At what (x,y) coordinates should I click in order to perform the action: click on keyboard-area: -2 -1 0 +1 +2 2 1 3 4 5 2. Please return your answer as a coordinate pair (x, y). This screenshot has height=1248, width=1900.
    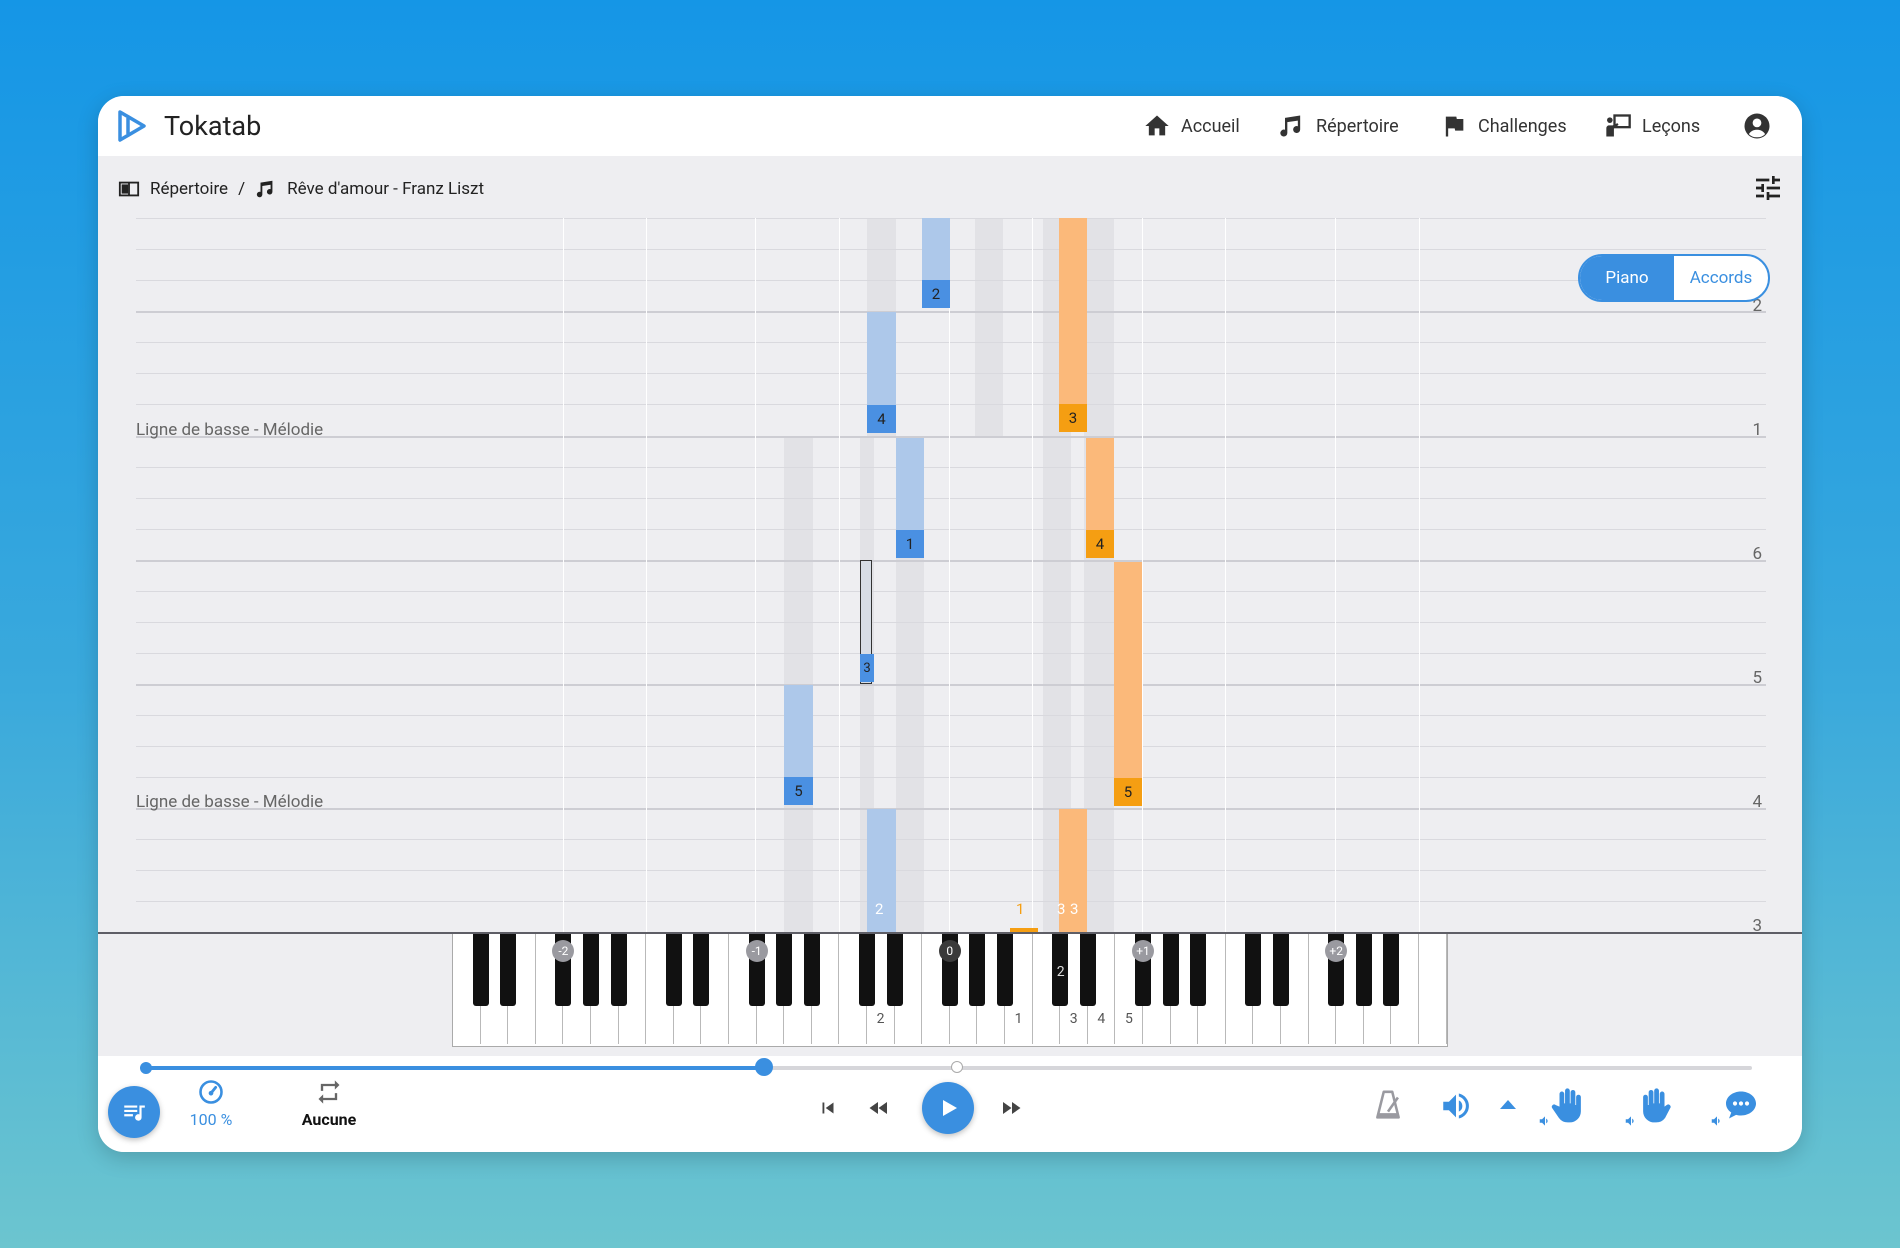
    Looking at the image, I should click on (950, 995).